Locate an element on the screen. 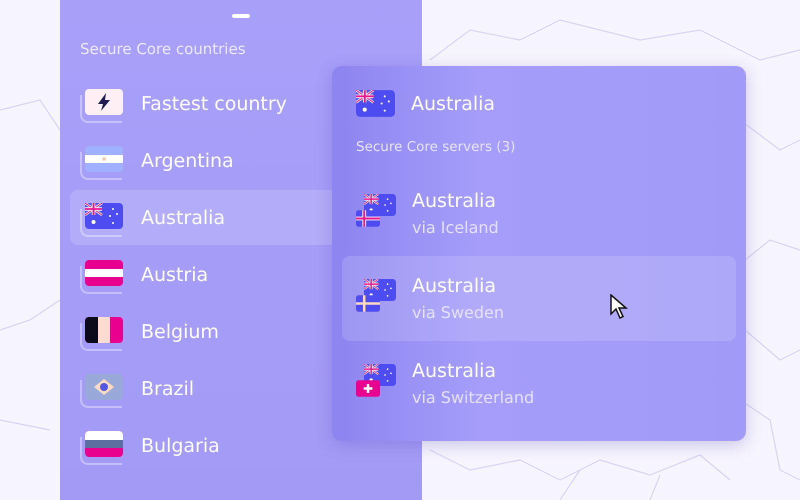 This screenshot has height=500, width=800. country-name: Australia is located at coordinates (183, 217).